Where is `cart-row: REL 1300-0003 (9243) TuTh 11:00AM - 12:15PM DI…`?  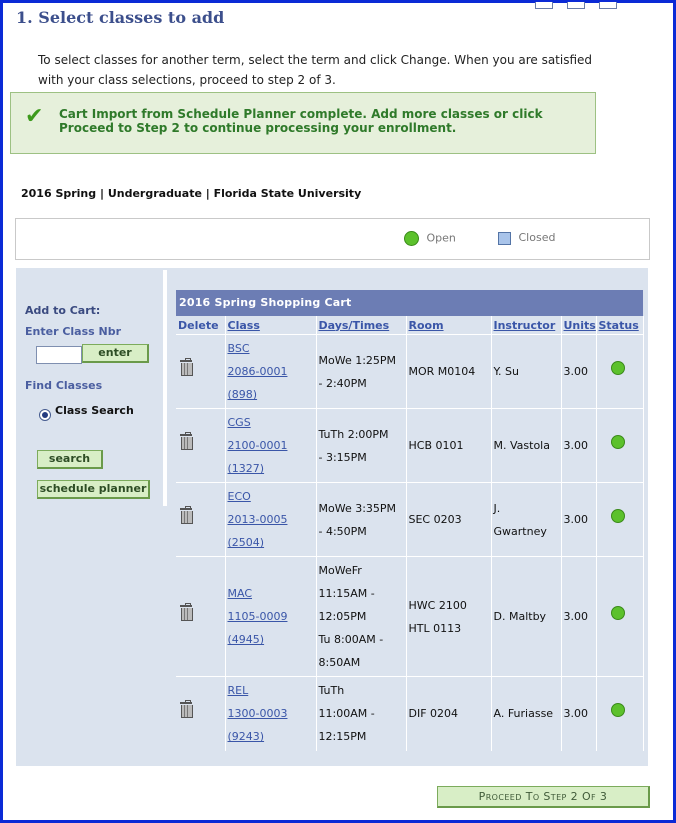 cart-row: REL 1300-0003 (9243) TuTh 11:00AM - 12:15PM DI… is located at coordinates (410, 713).